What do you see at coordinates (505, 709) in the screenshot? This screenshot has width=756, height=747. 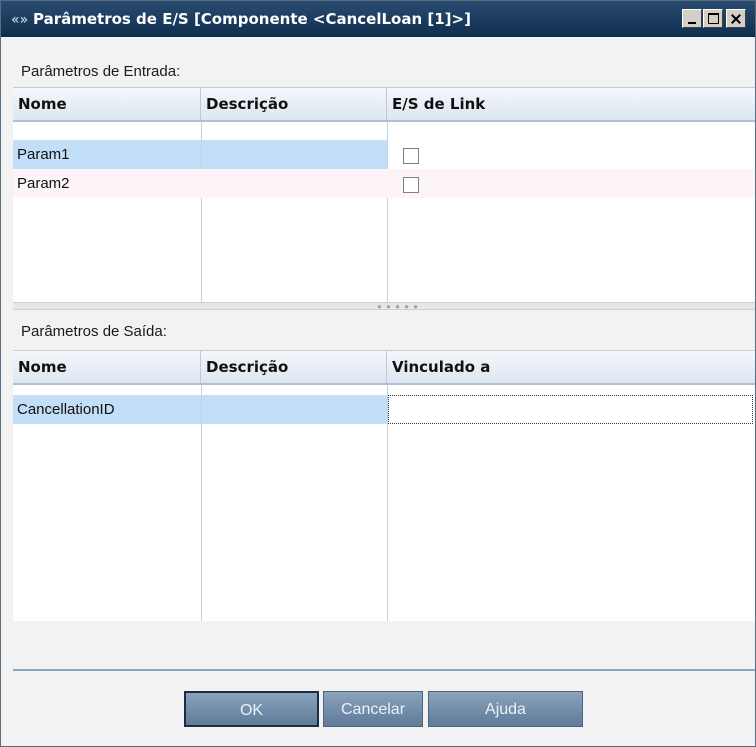 I see `help-button: Ajuda` at bounding box center [505, 709].